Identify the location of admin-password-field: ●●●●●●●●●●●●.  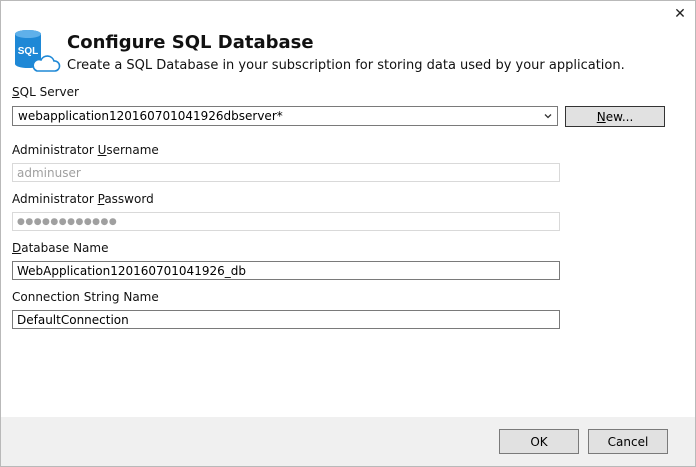
(286, 221).